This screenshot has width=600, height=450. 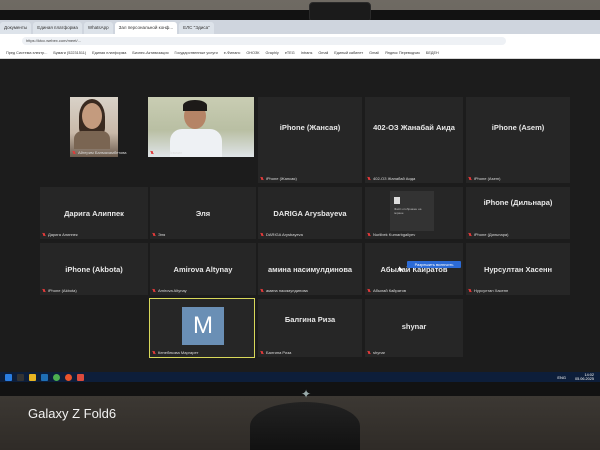 I want to click on shared-content-preview: Файл отображен на экране, so click(x=412, y=211).